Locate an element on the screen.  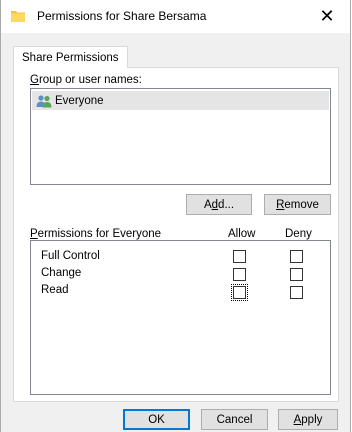
tab-share-permissions: Share Permissions is located at coordinates (70, 57).